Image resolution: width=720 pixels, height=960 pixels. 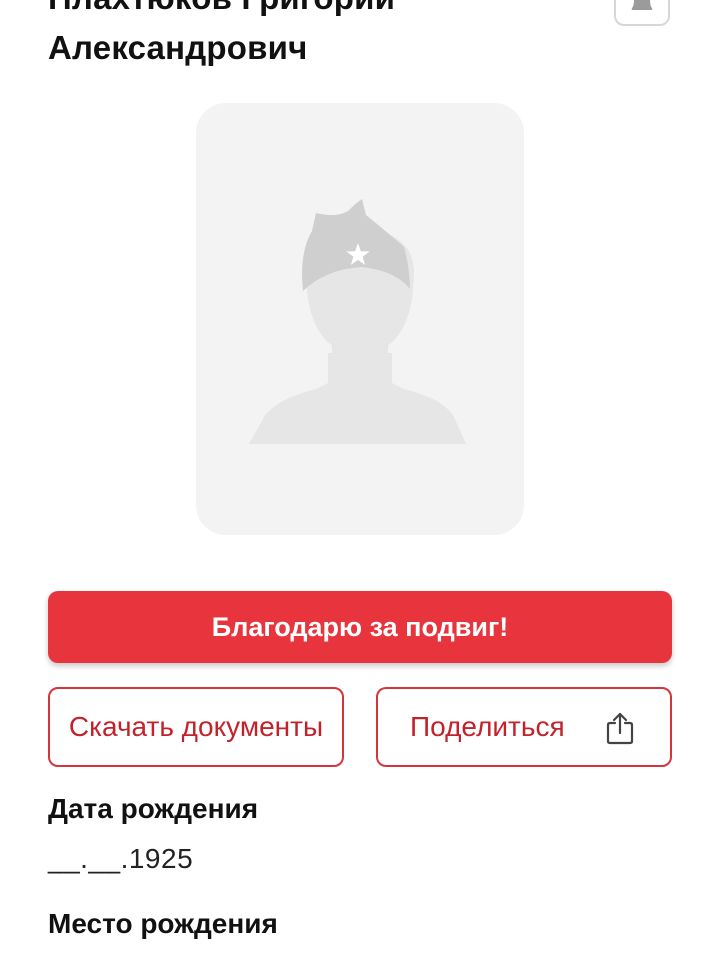 What do you see at coordinates (642, 13) in the screenshot?
I see `subscribe-bell-button` at bounding box center [642, 13].